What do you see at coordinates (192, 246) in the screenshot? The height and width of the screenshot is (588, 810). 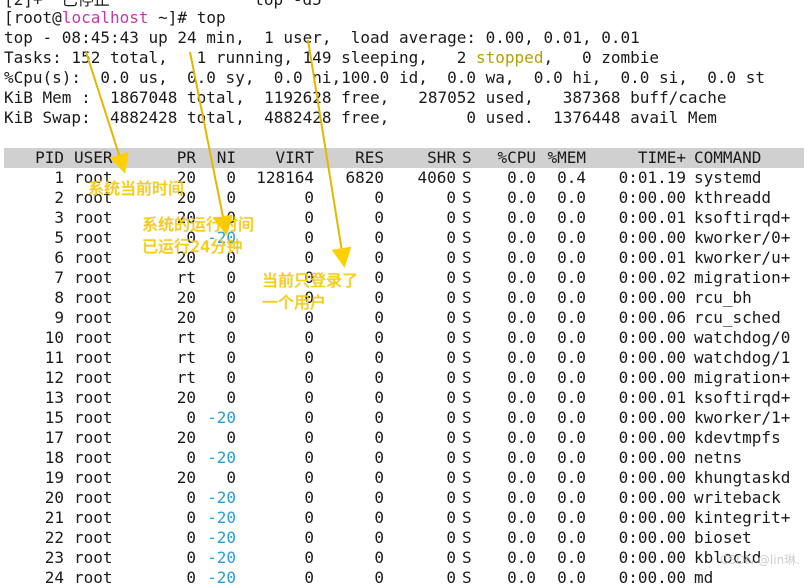 I see `annotation-run-time-2: 已运行24分钟` at bounding box center [192, 246].